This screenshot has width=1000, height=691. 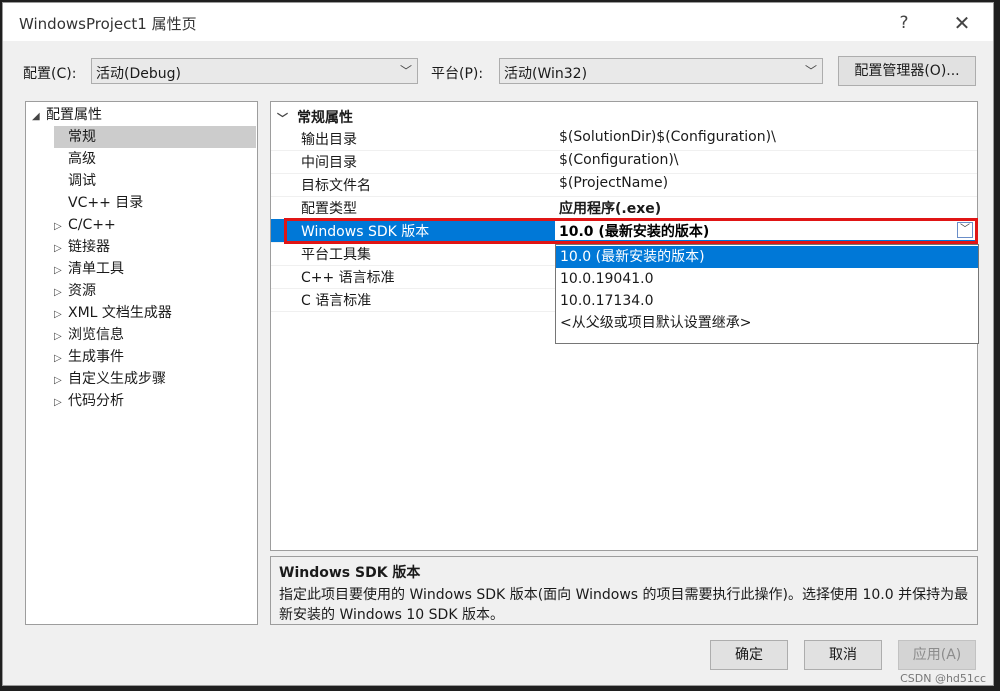 I want to click on property-value: $(Configuration)\, so click(x=619, y=160).